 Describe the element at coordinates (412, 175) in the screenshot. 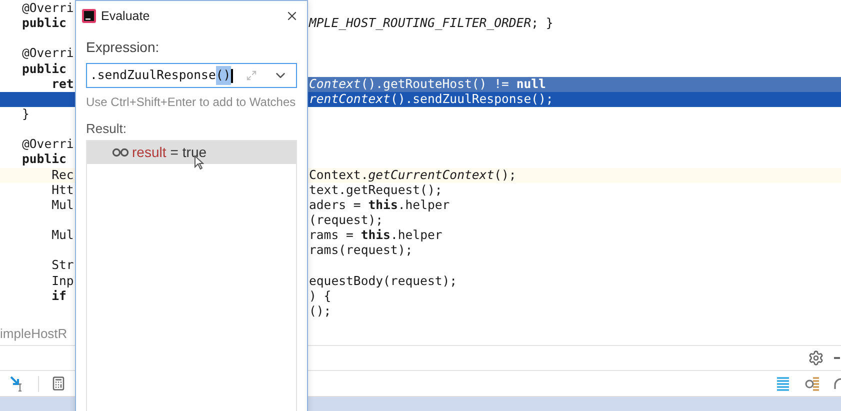

I see `code-line: Context.getCurrentContext();` at that location.